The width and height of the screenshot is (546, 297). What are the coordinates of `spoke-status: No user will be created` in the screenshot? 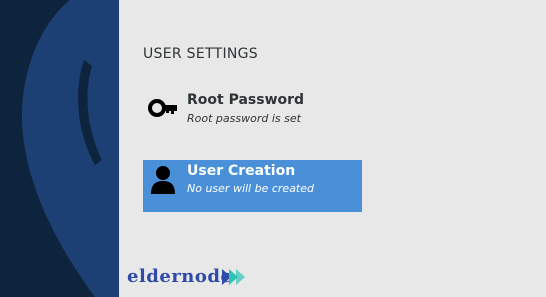 It's located at (250, 188).